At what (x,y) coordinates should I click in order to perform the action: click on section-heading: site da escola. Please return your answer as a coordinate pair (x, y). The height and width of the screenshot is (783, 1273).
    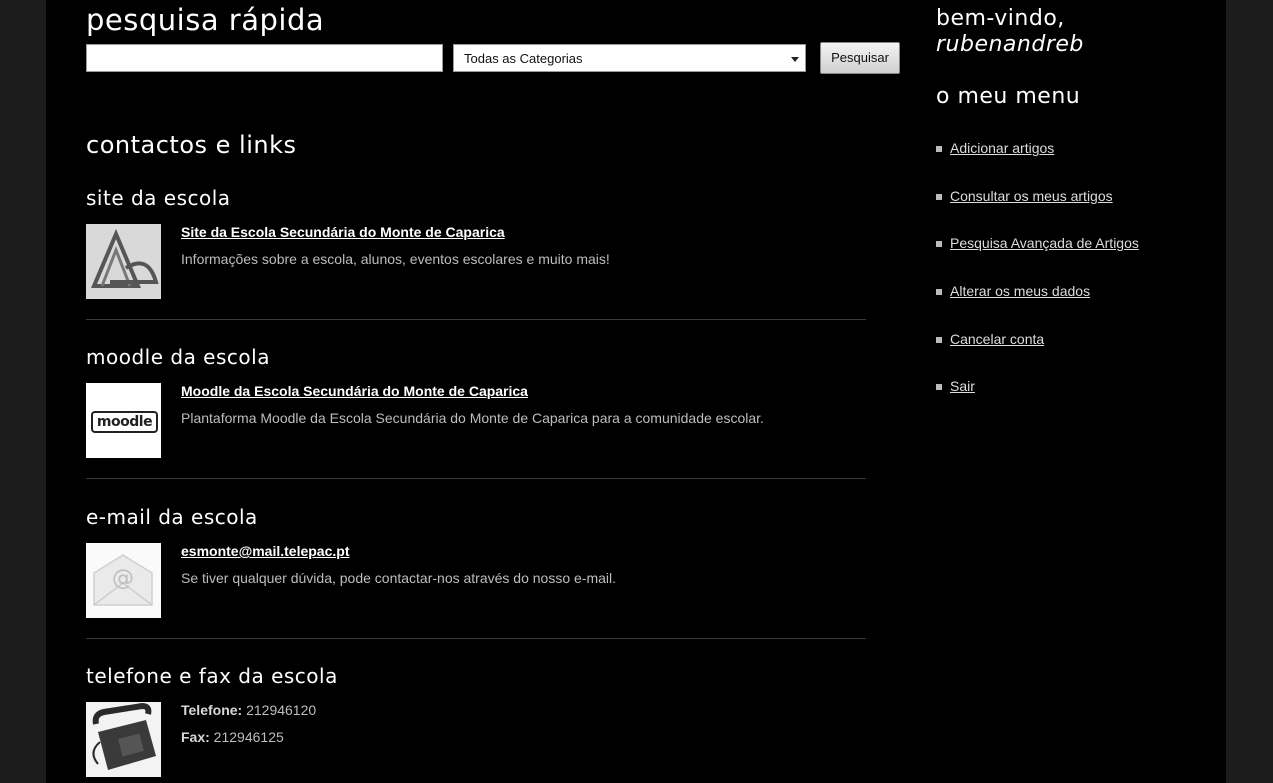
    Looking at the image, I should click on (158, 198).